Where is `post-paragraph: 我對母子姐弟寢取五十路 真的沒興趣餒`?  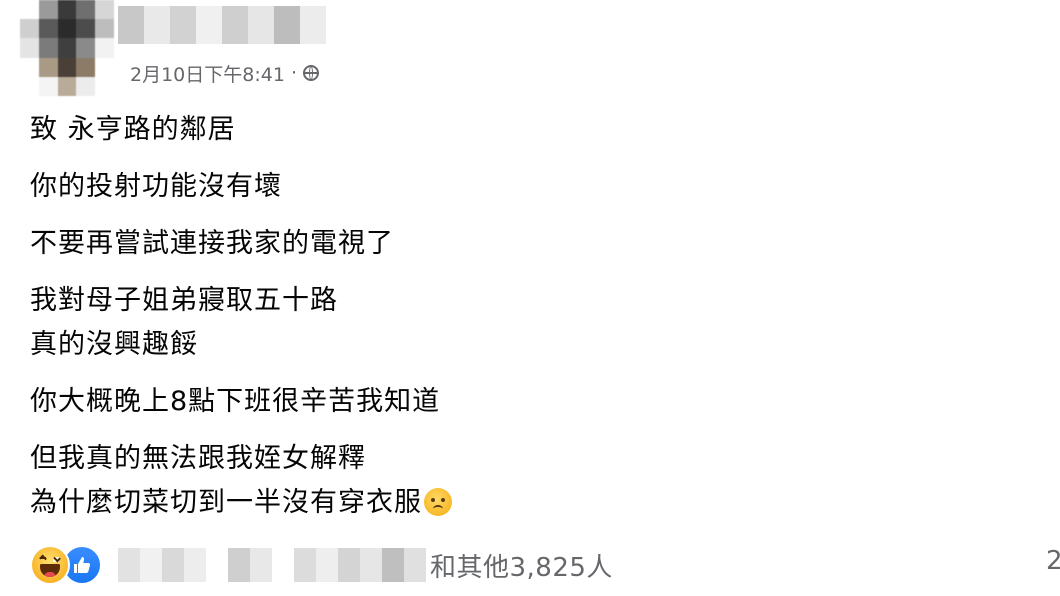 post-paragraph: 我對母子姐弟寢取五十路 真的沒興趣餒 is located at coordinates (410, 323).